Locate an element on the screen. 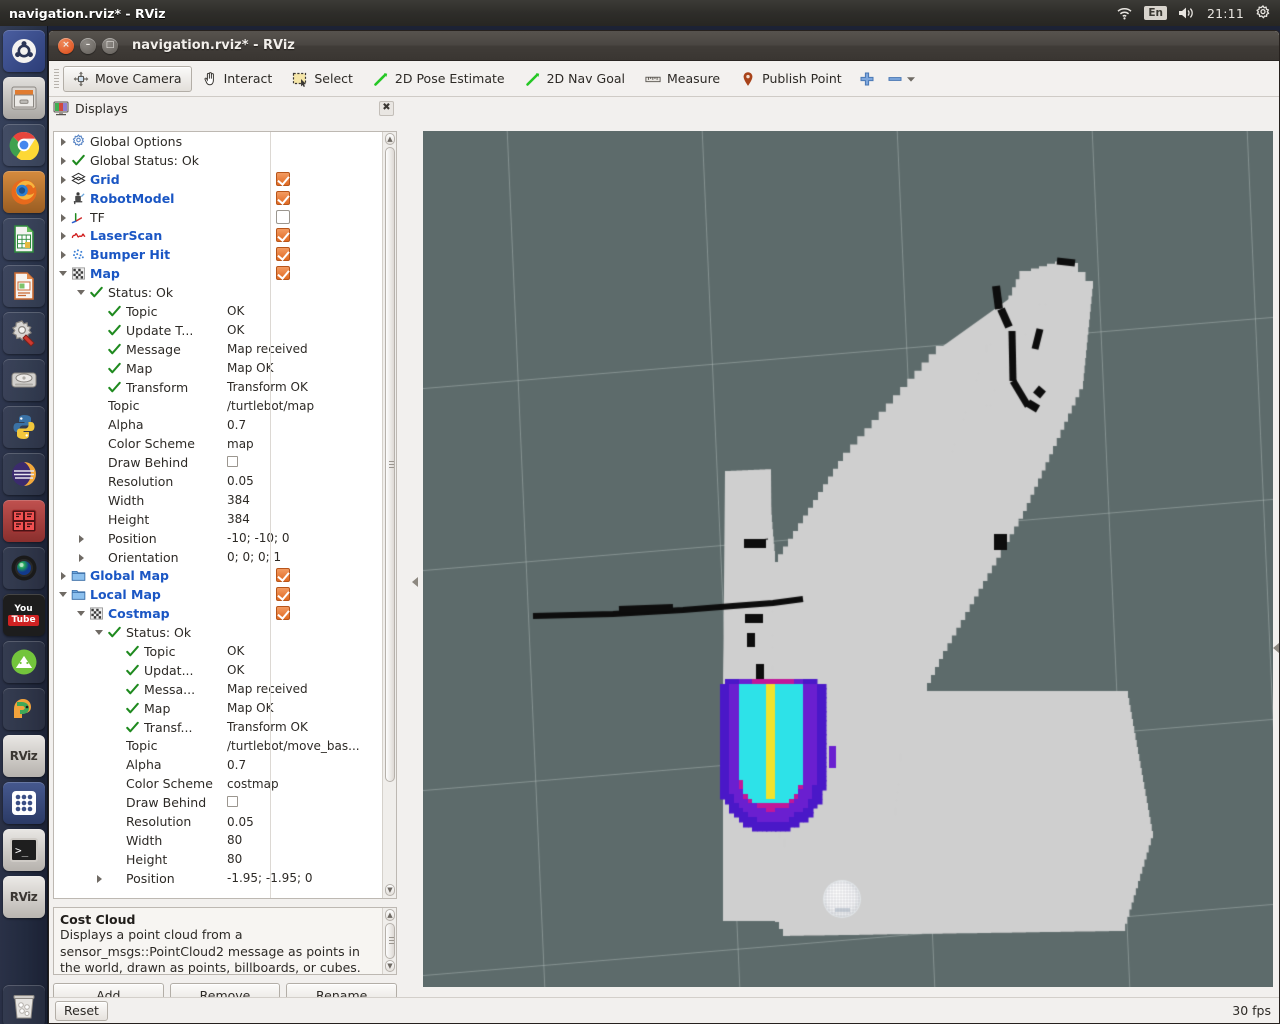  launcher-trash-icon is located at coordinates (24, 1004).